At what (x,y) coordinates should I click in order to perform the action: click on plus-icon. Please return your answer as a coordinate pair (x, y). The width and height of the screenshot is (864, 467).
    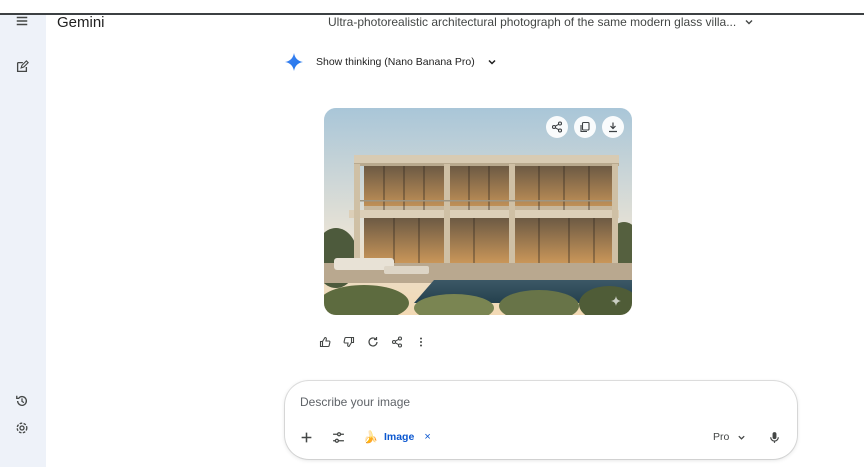
    Looking at the image, I should click on (306, 437).